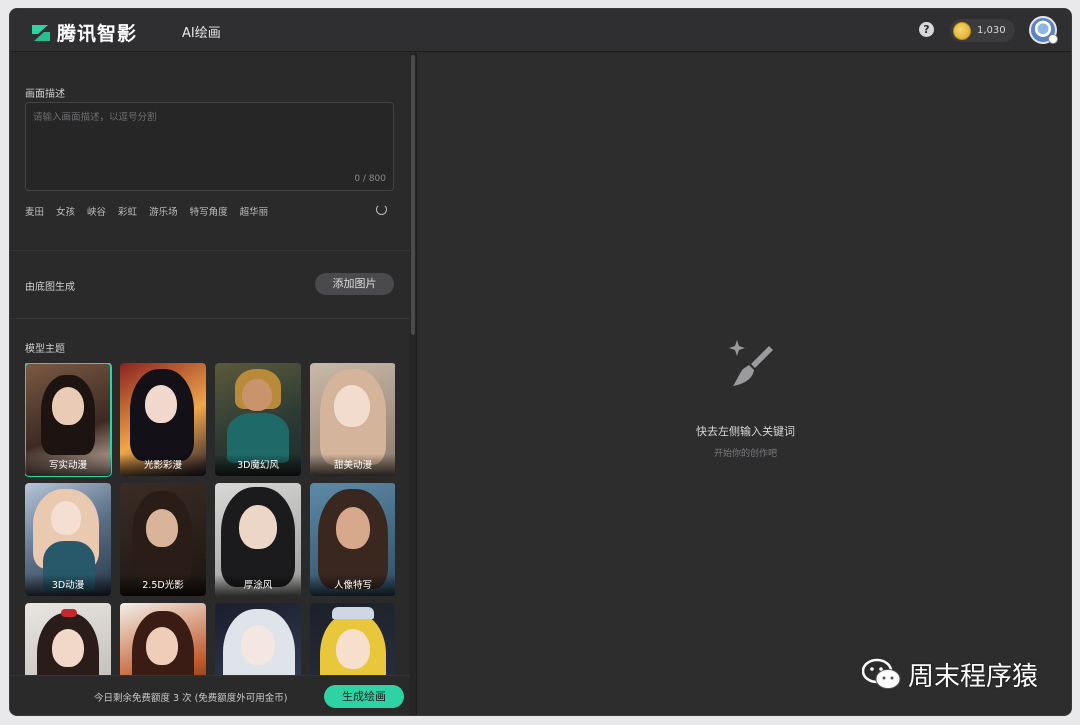 This screenshot has width=1080, height=725. What do you see at coordinates (127, 211) in the screenshot?
I see `keyword-tag: 彩虹` at bounding box center [127, 211].